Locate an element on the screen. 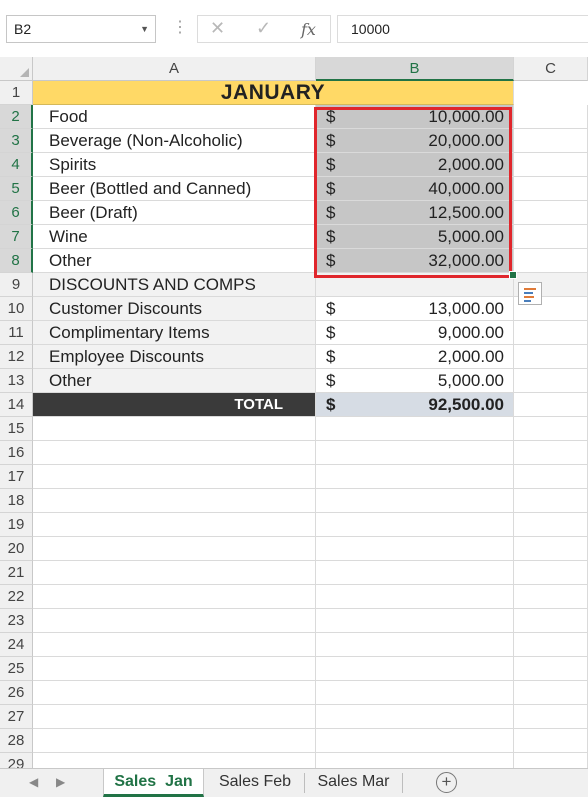 The image size is (588, 797). row-header: 22 is located at coordinates (16, 597).